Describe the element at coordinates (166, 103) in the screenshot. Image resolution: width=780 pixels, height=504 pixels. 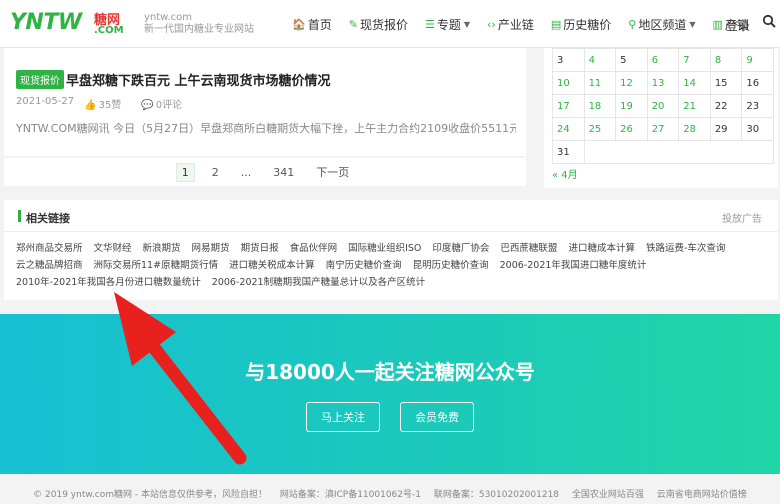
I see `article-comments: 💬 0评论` at that location.